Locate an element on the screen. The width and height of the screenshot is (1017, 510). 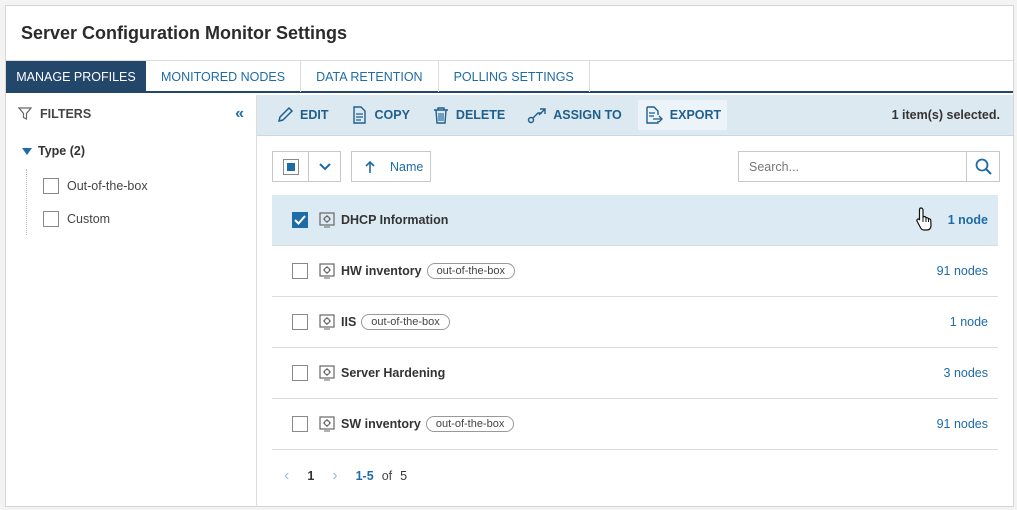
profile-row-dhcp-information: DHCP Information 1 node is located at coordinates (635, 220).